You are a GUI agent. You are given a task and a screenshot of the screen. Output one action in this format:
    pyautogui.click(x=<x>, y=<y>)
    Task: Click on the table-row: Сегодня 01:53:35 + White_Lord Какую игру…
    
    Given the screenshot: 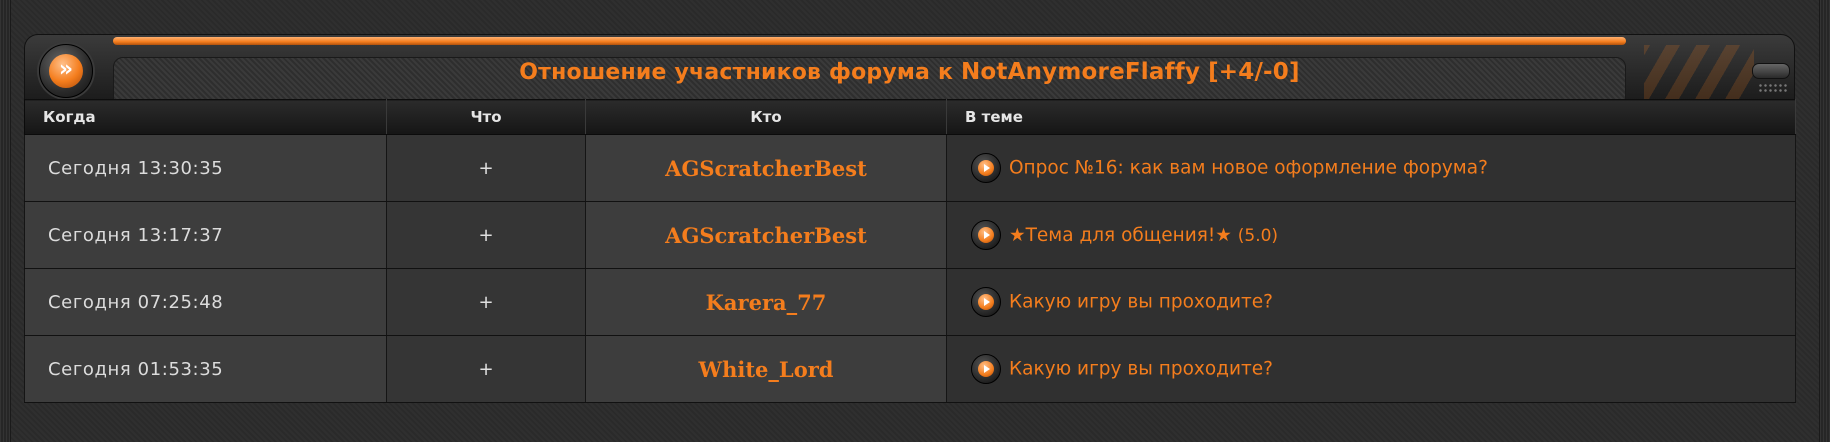 What is the action you would take?
    pyautogui.click(x=910, y=369)
    